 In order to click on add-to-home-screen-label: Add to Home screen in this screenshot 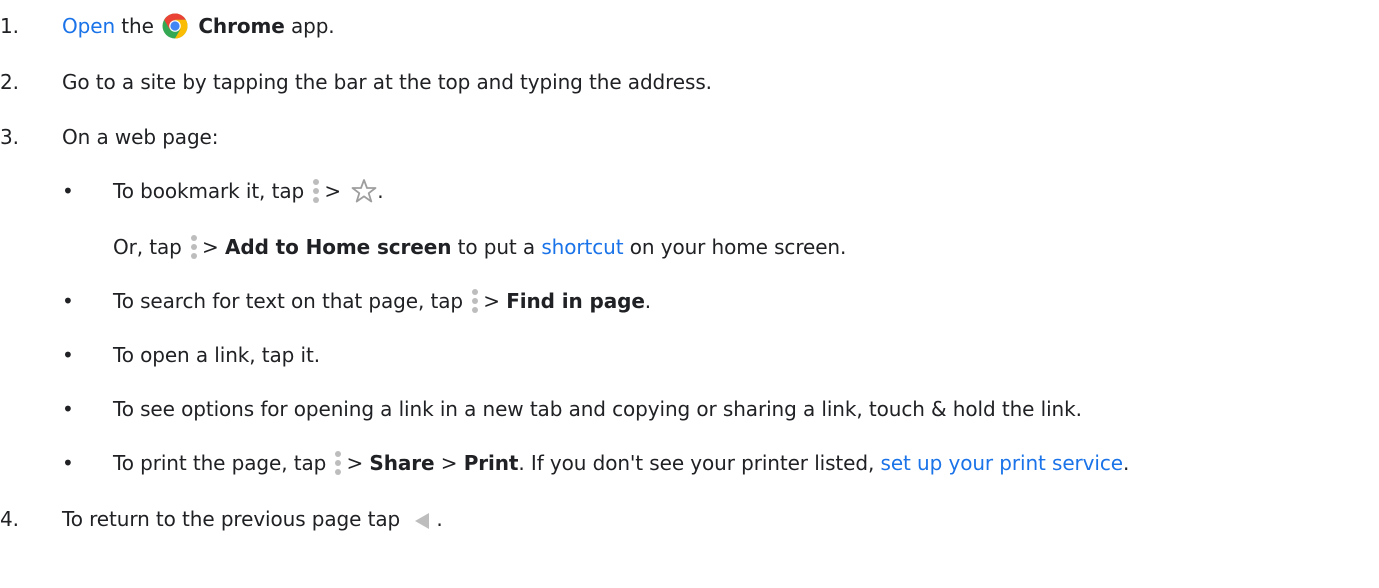, I will do `click(338, 247)`.